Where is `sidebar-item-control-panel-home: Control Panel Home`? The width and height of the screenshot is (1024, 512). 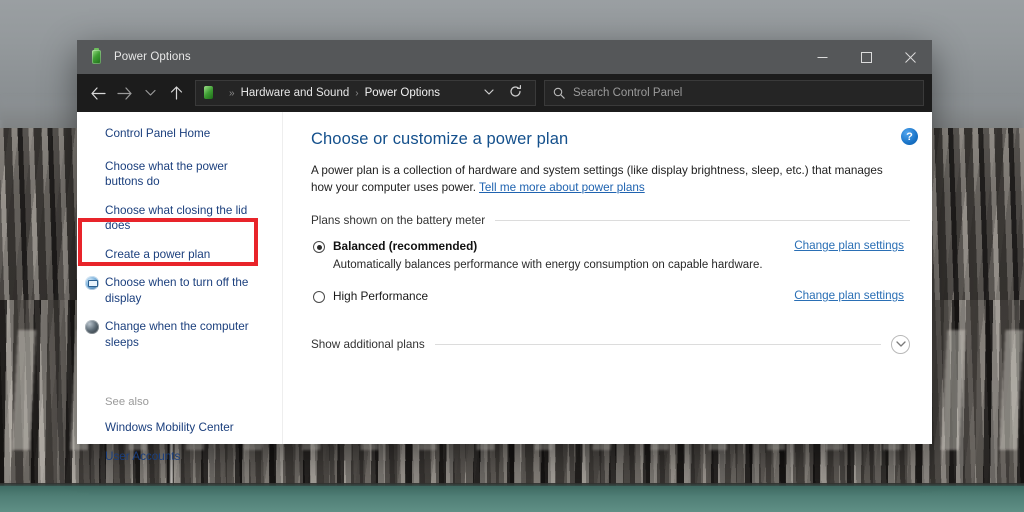
sidebar-item-control-panel-home: Control Panel Home is located at coordinates (179, 134).